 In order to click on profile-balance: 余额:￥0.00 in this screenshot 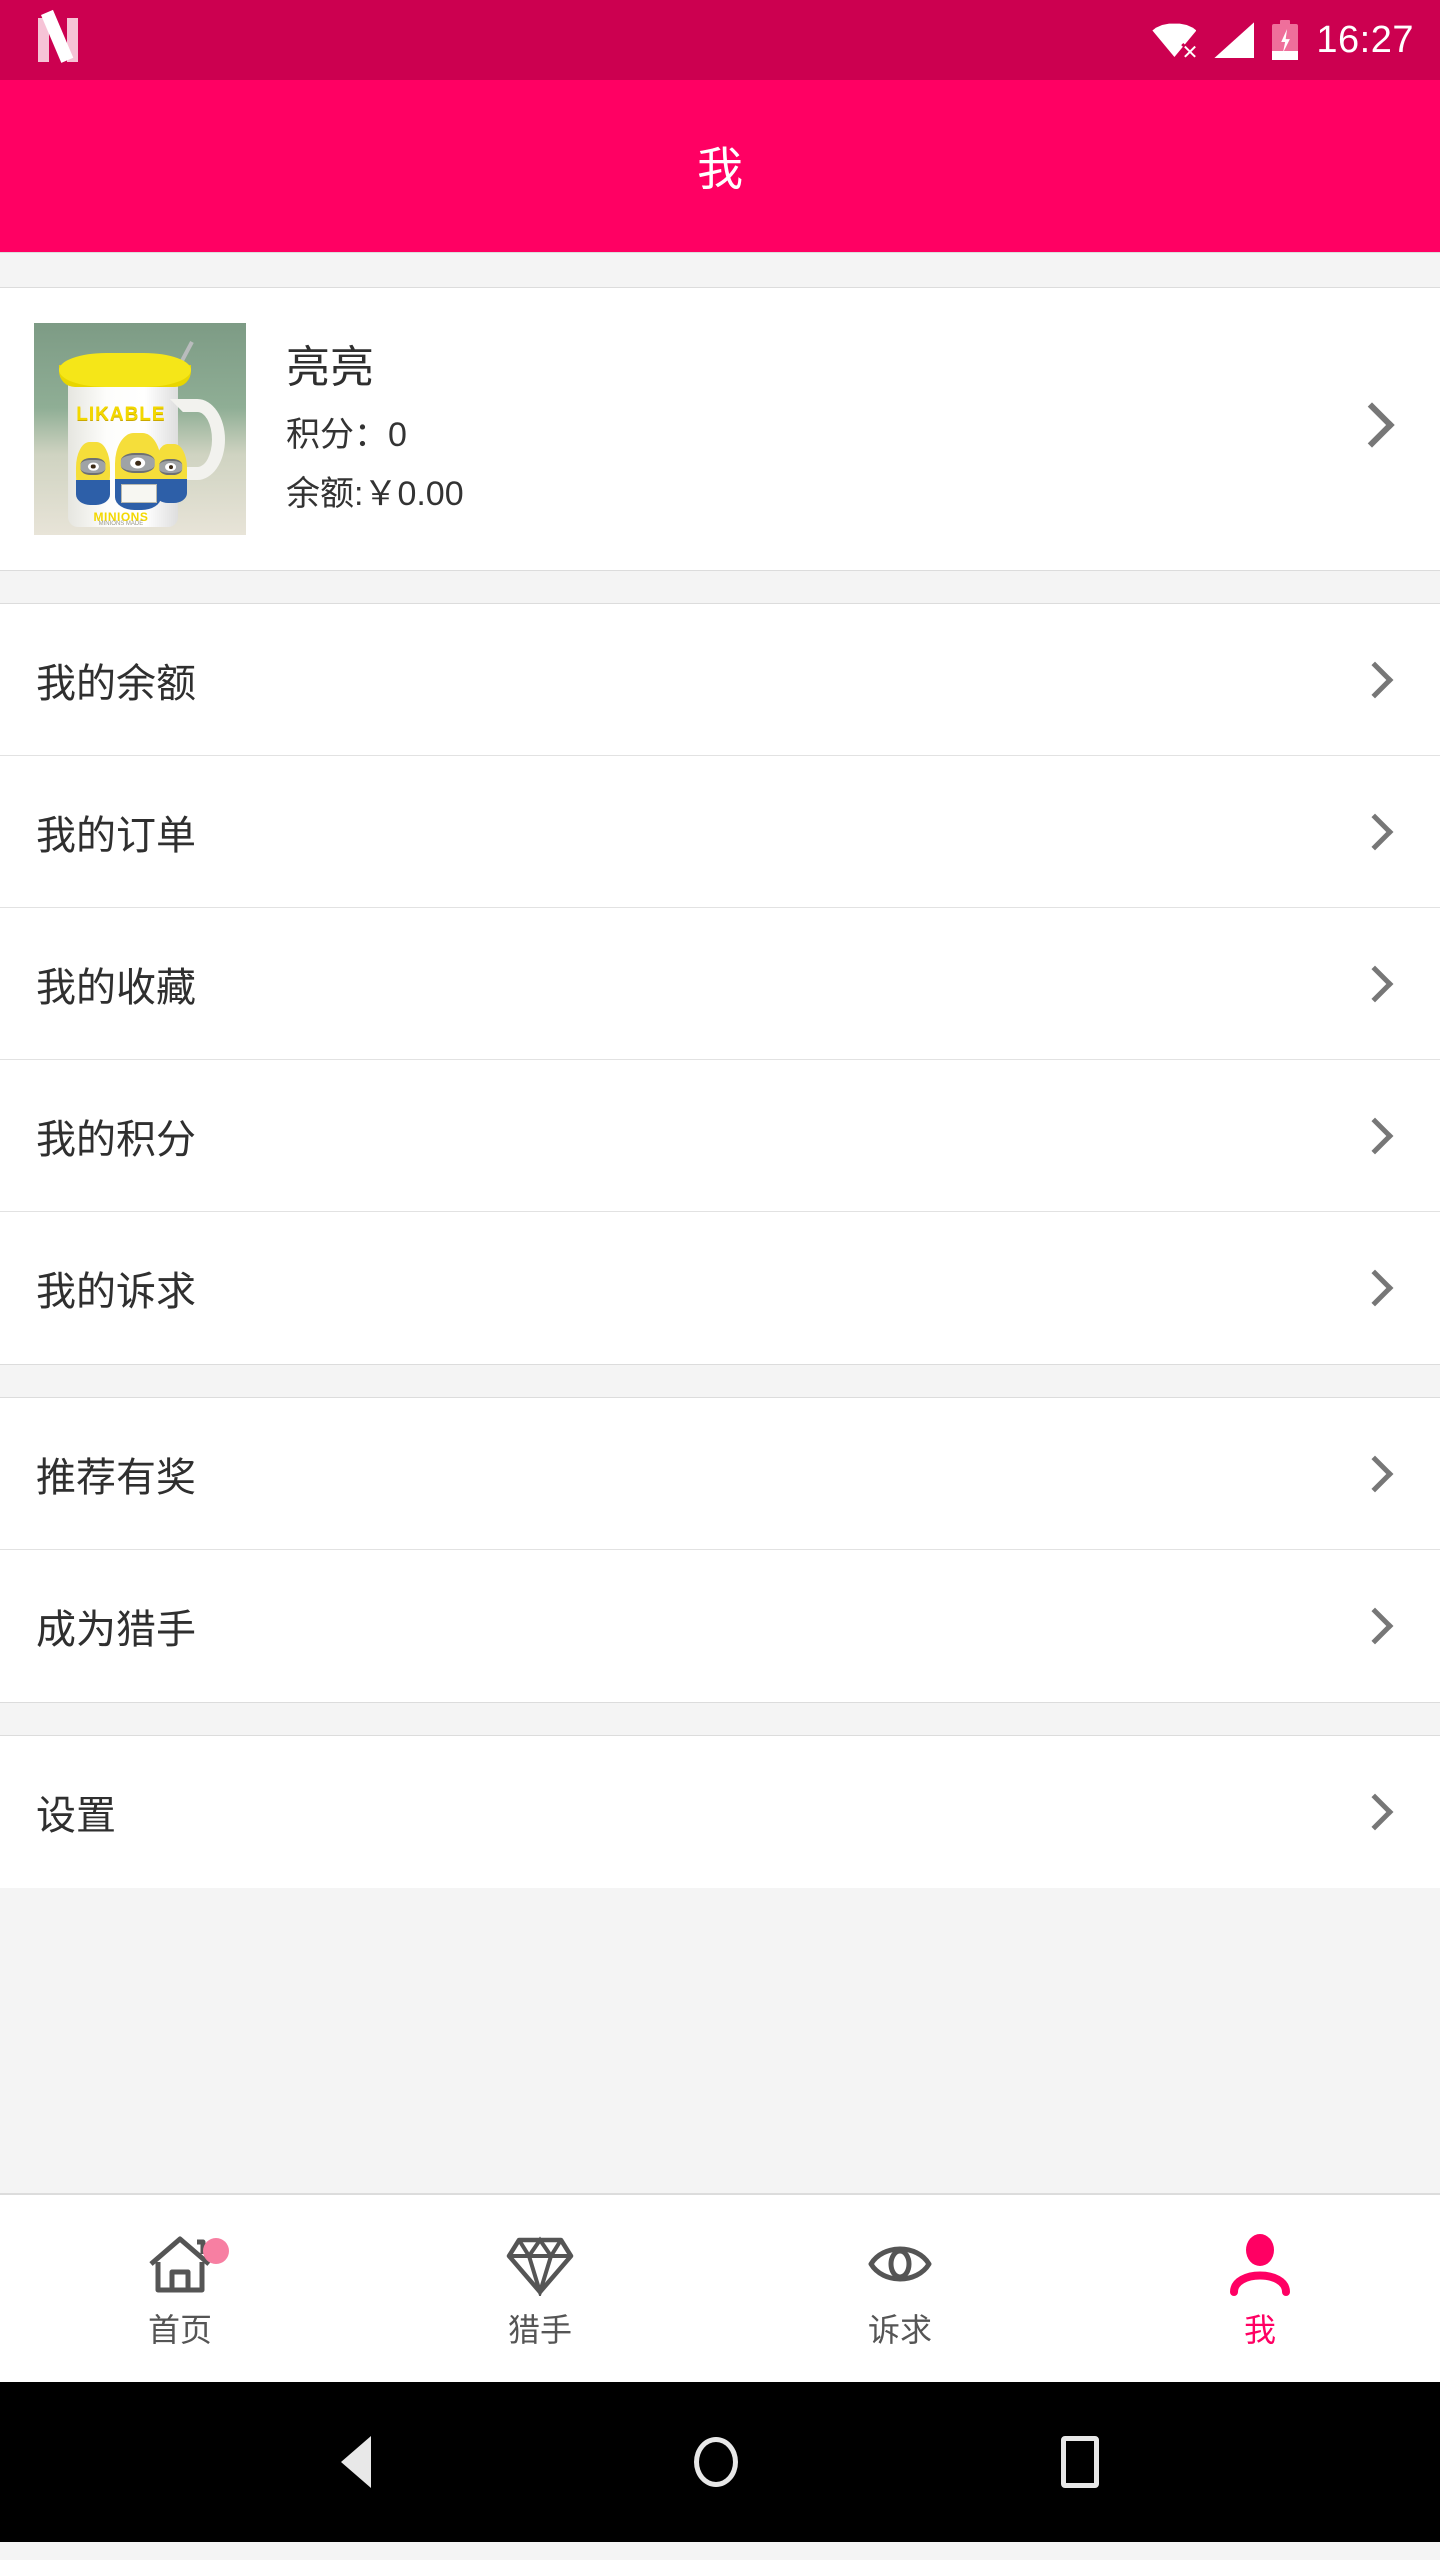, I will do `click(375, 494)`.